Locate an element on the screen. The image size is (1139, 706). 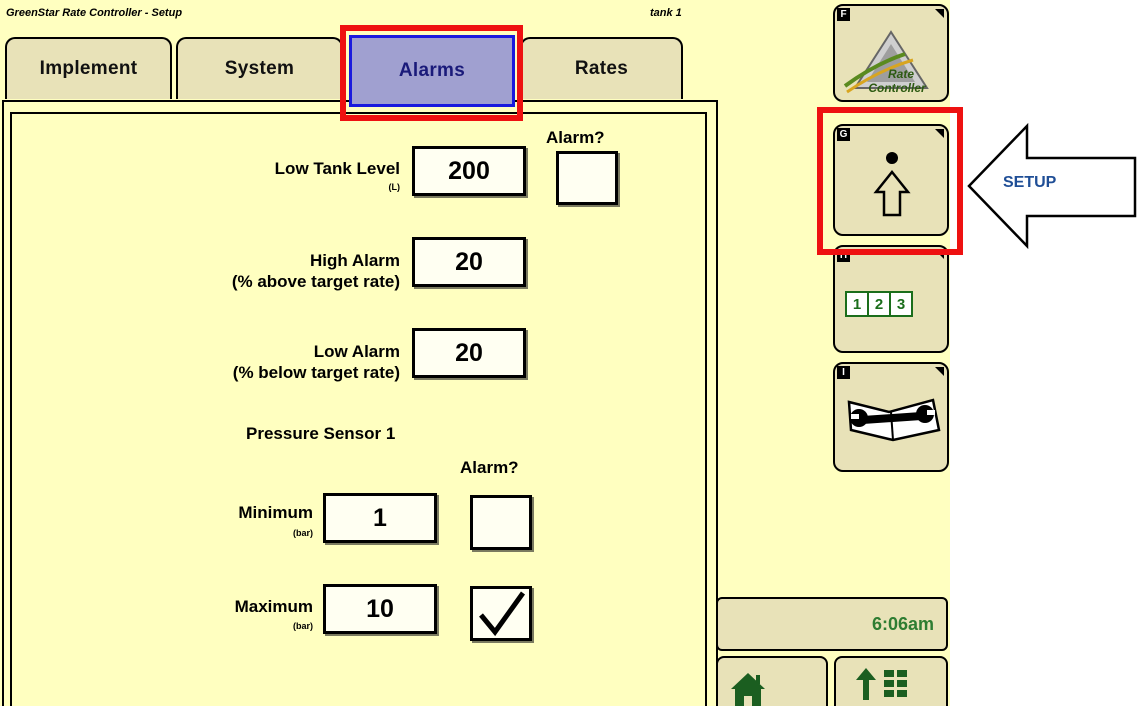
minimum-alarm-checkbox is located at coordinates (501, 522).